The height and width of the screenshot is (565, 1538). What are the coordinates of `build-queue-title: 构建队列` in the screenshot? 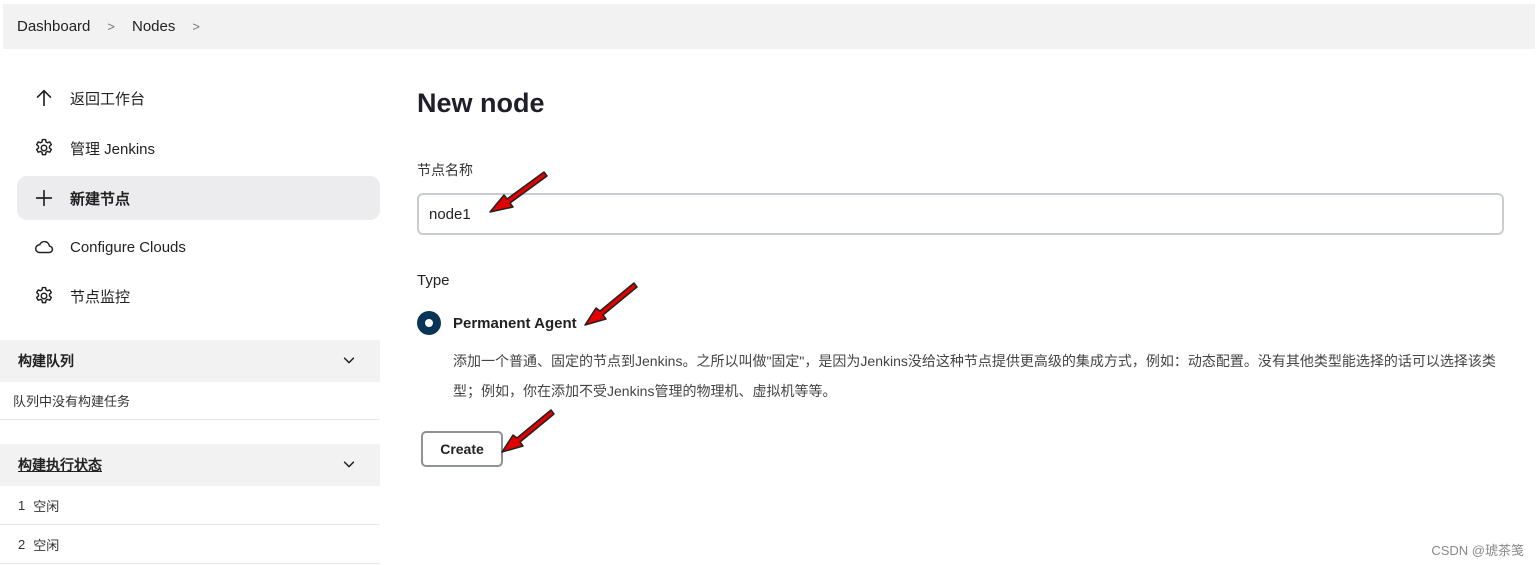 It's located at (46, 361).